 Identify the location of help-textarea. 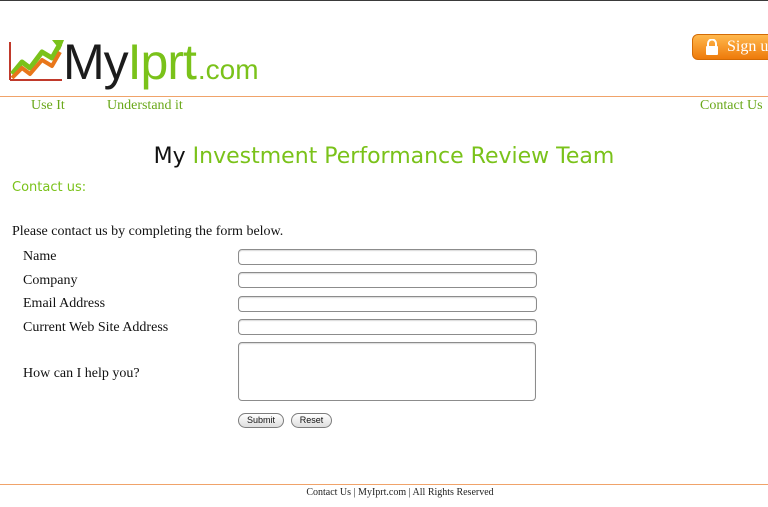
(387, 371).